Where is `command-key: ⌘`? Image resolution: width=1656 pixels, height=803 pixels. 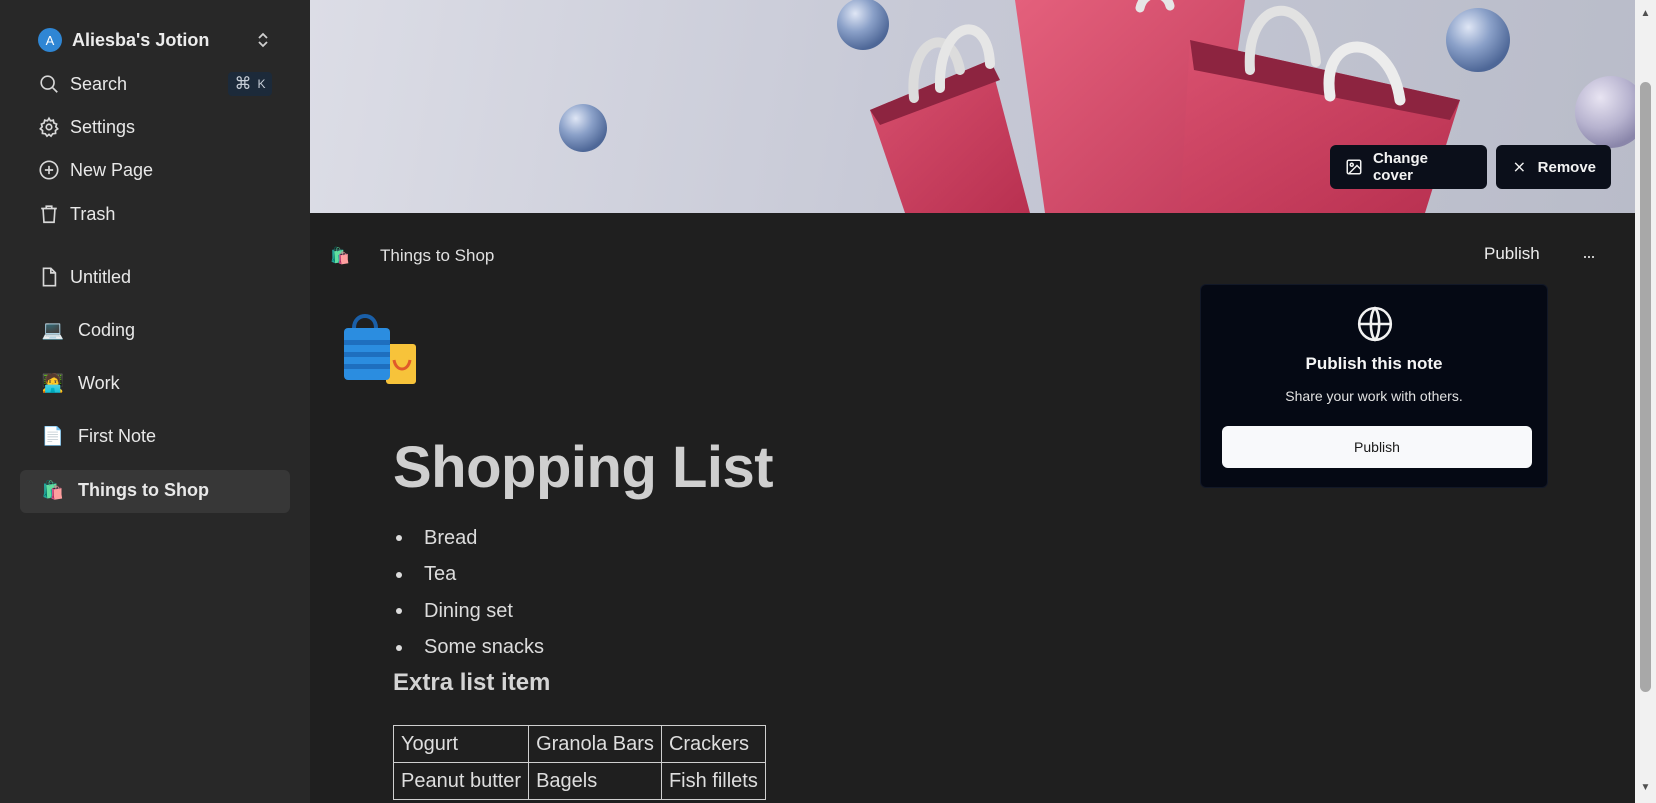 command-key: ⌘ is located at coordinates (243, 83).